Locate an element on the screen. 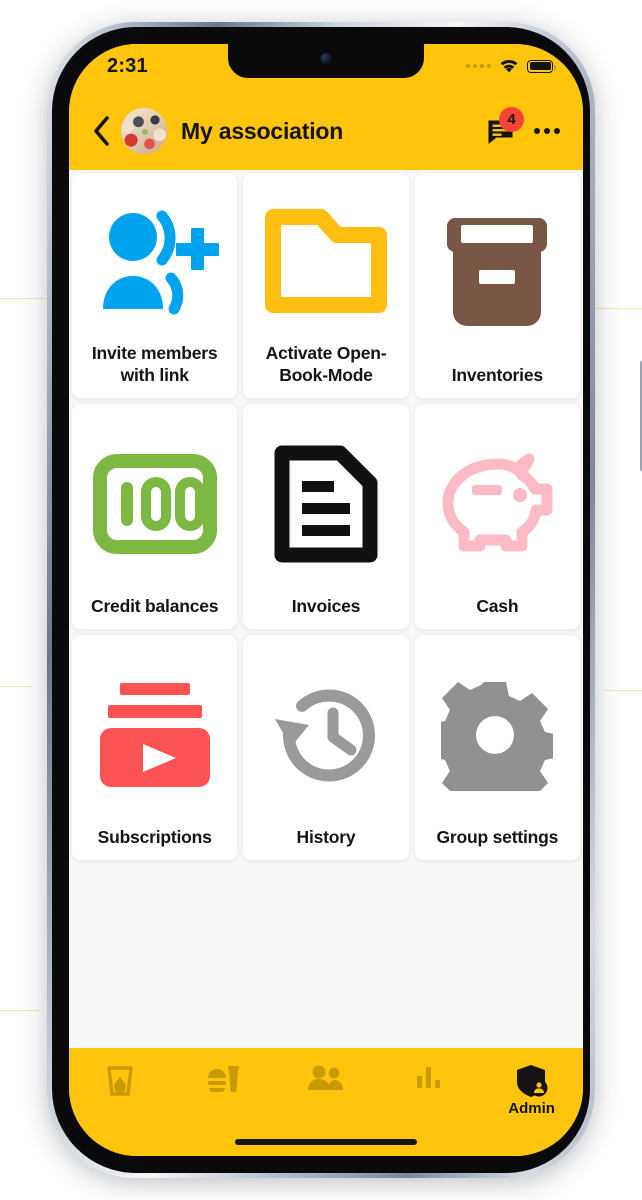 The height and width of the screenshot is (1200, 642). archive-box-icon is located at coordinates (497, 271).